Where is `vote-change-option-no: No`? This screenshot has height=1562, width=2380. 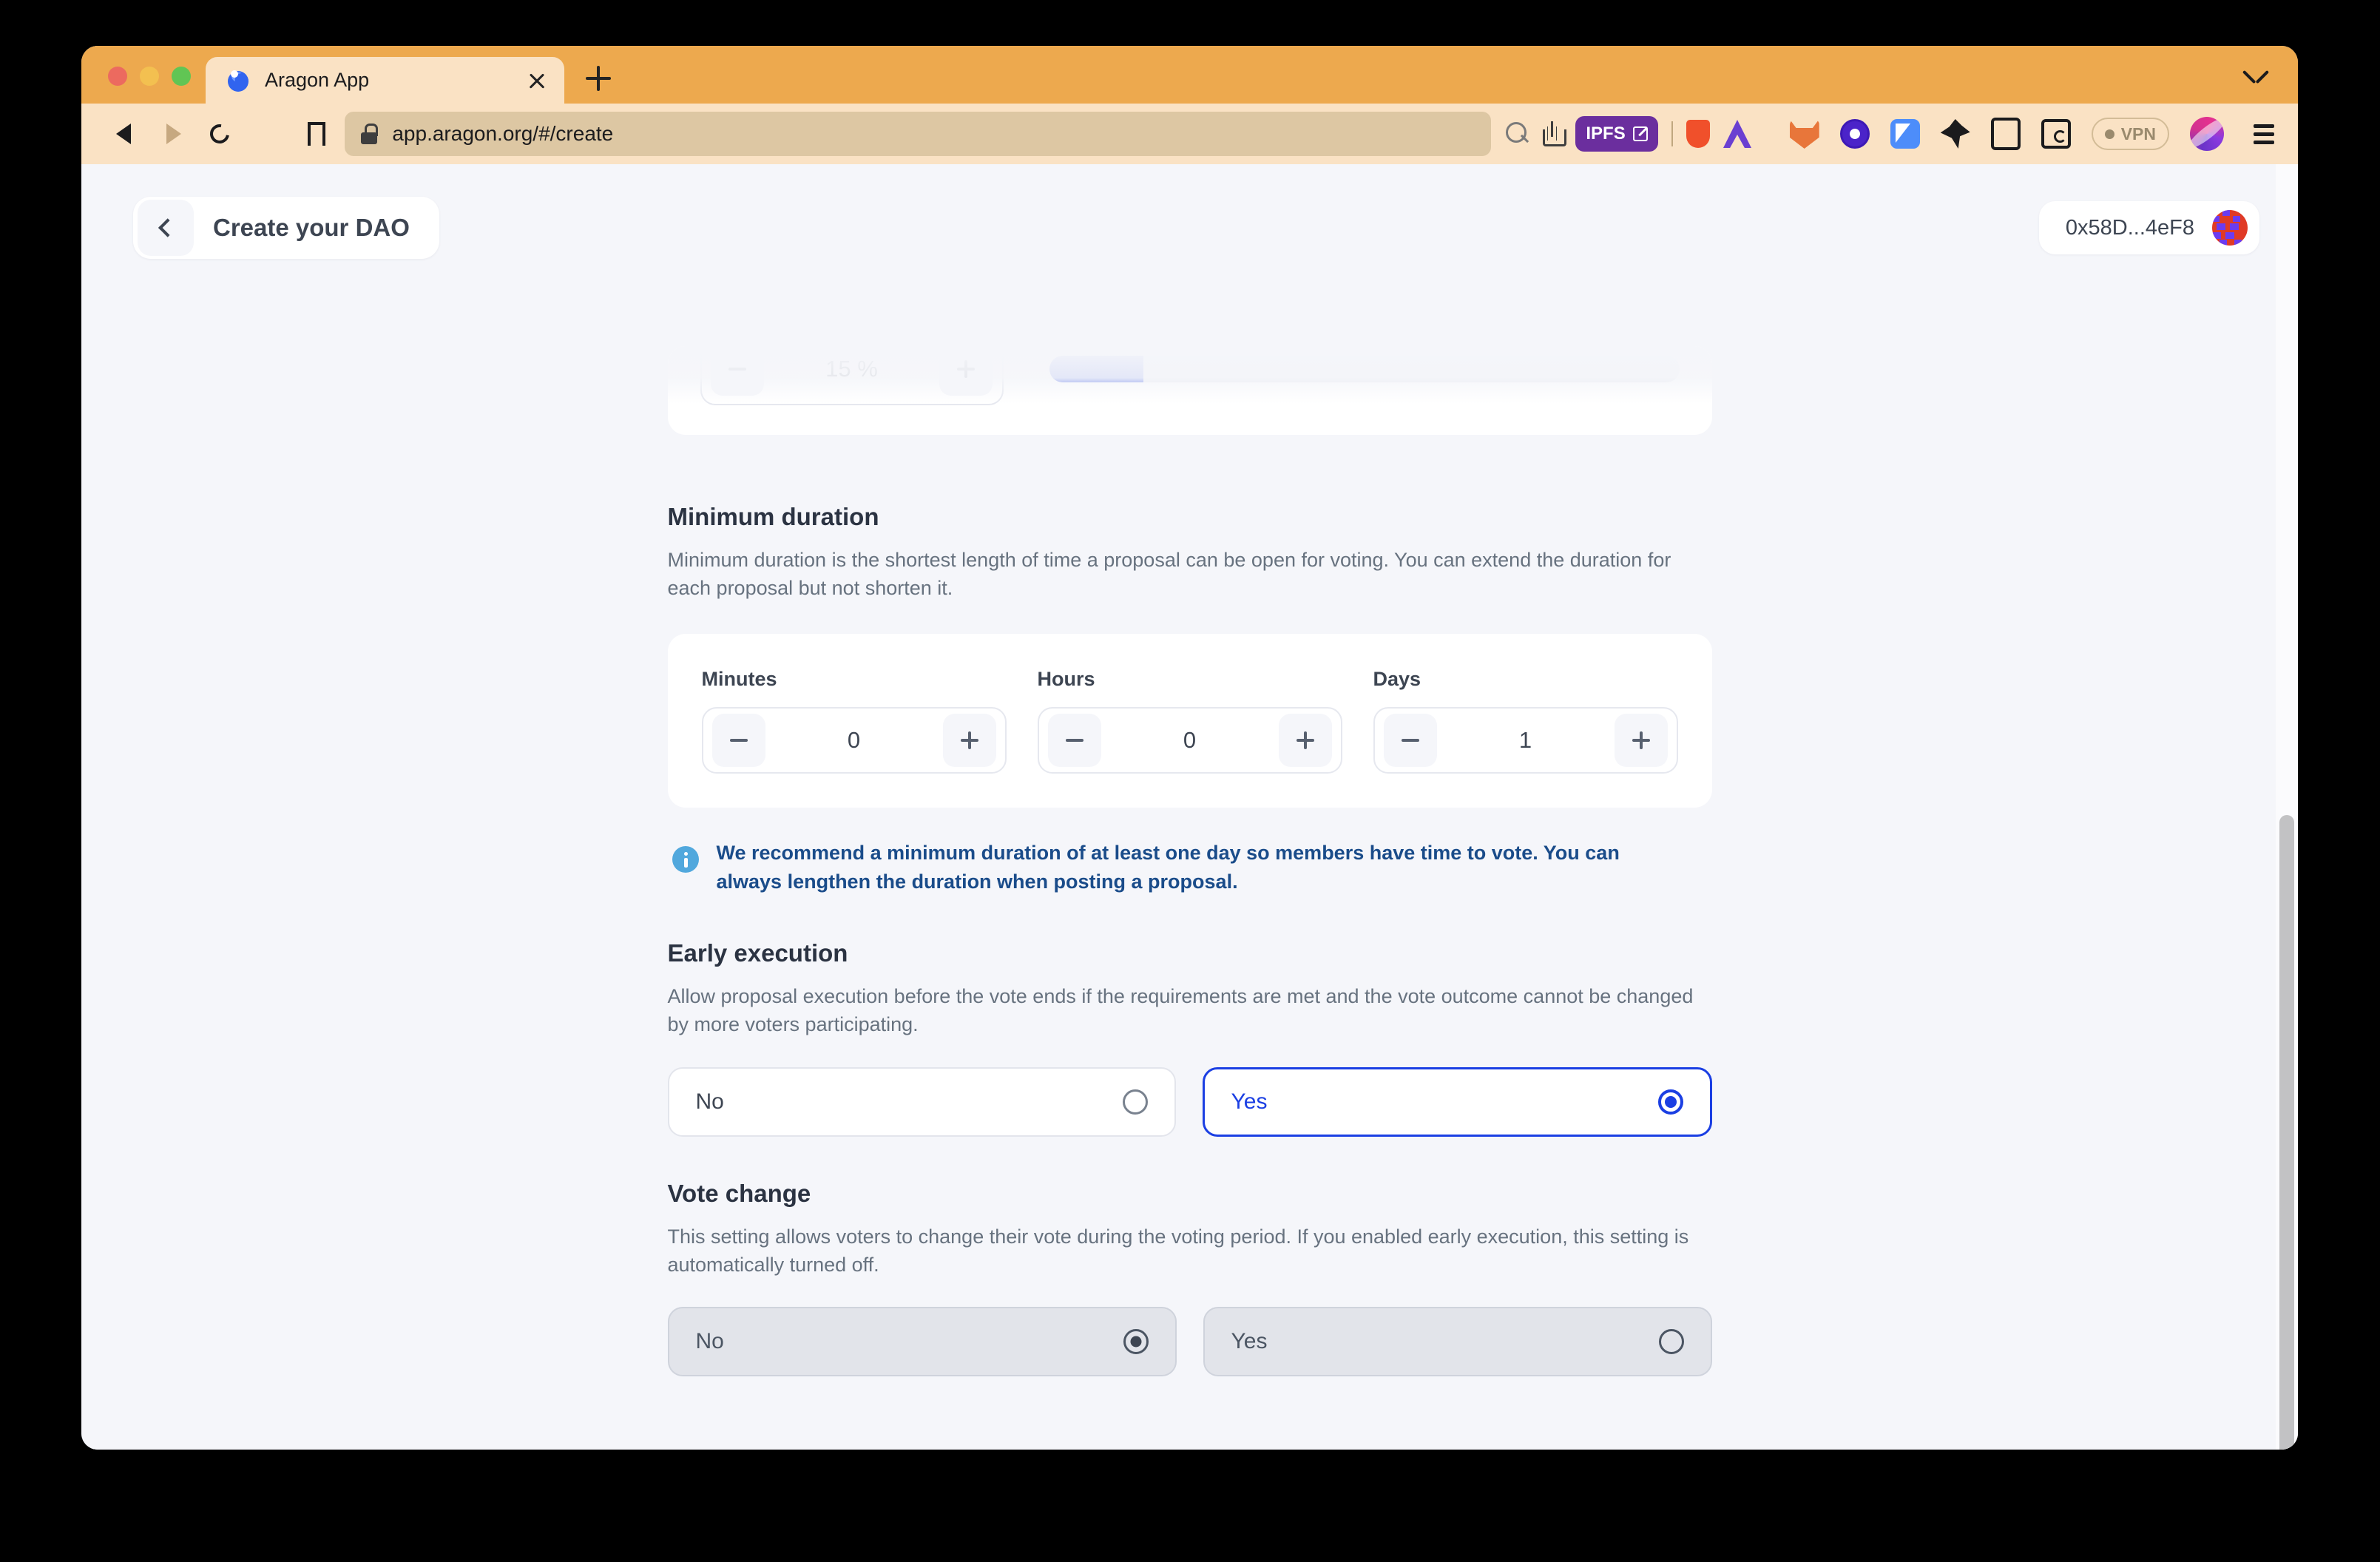
vote-change-option-no: No is located at coordinates (922, 1342).